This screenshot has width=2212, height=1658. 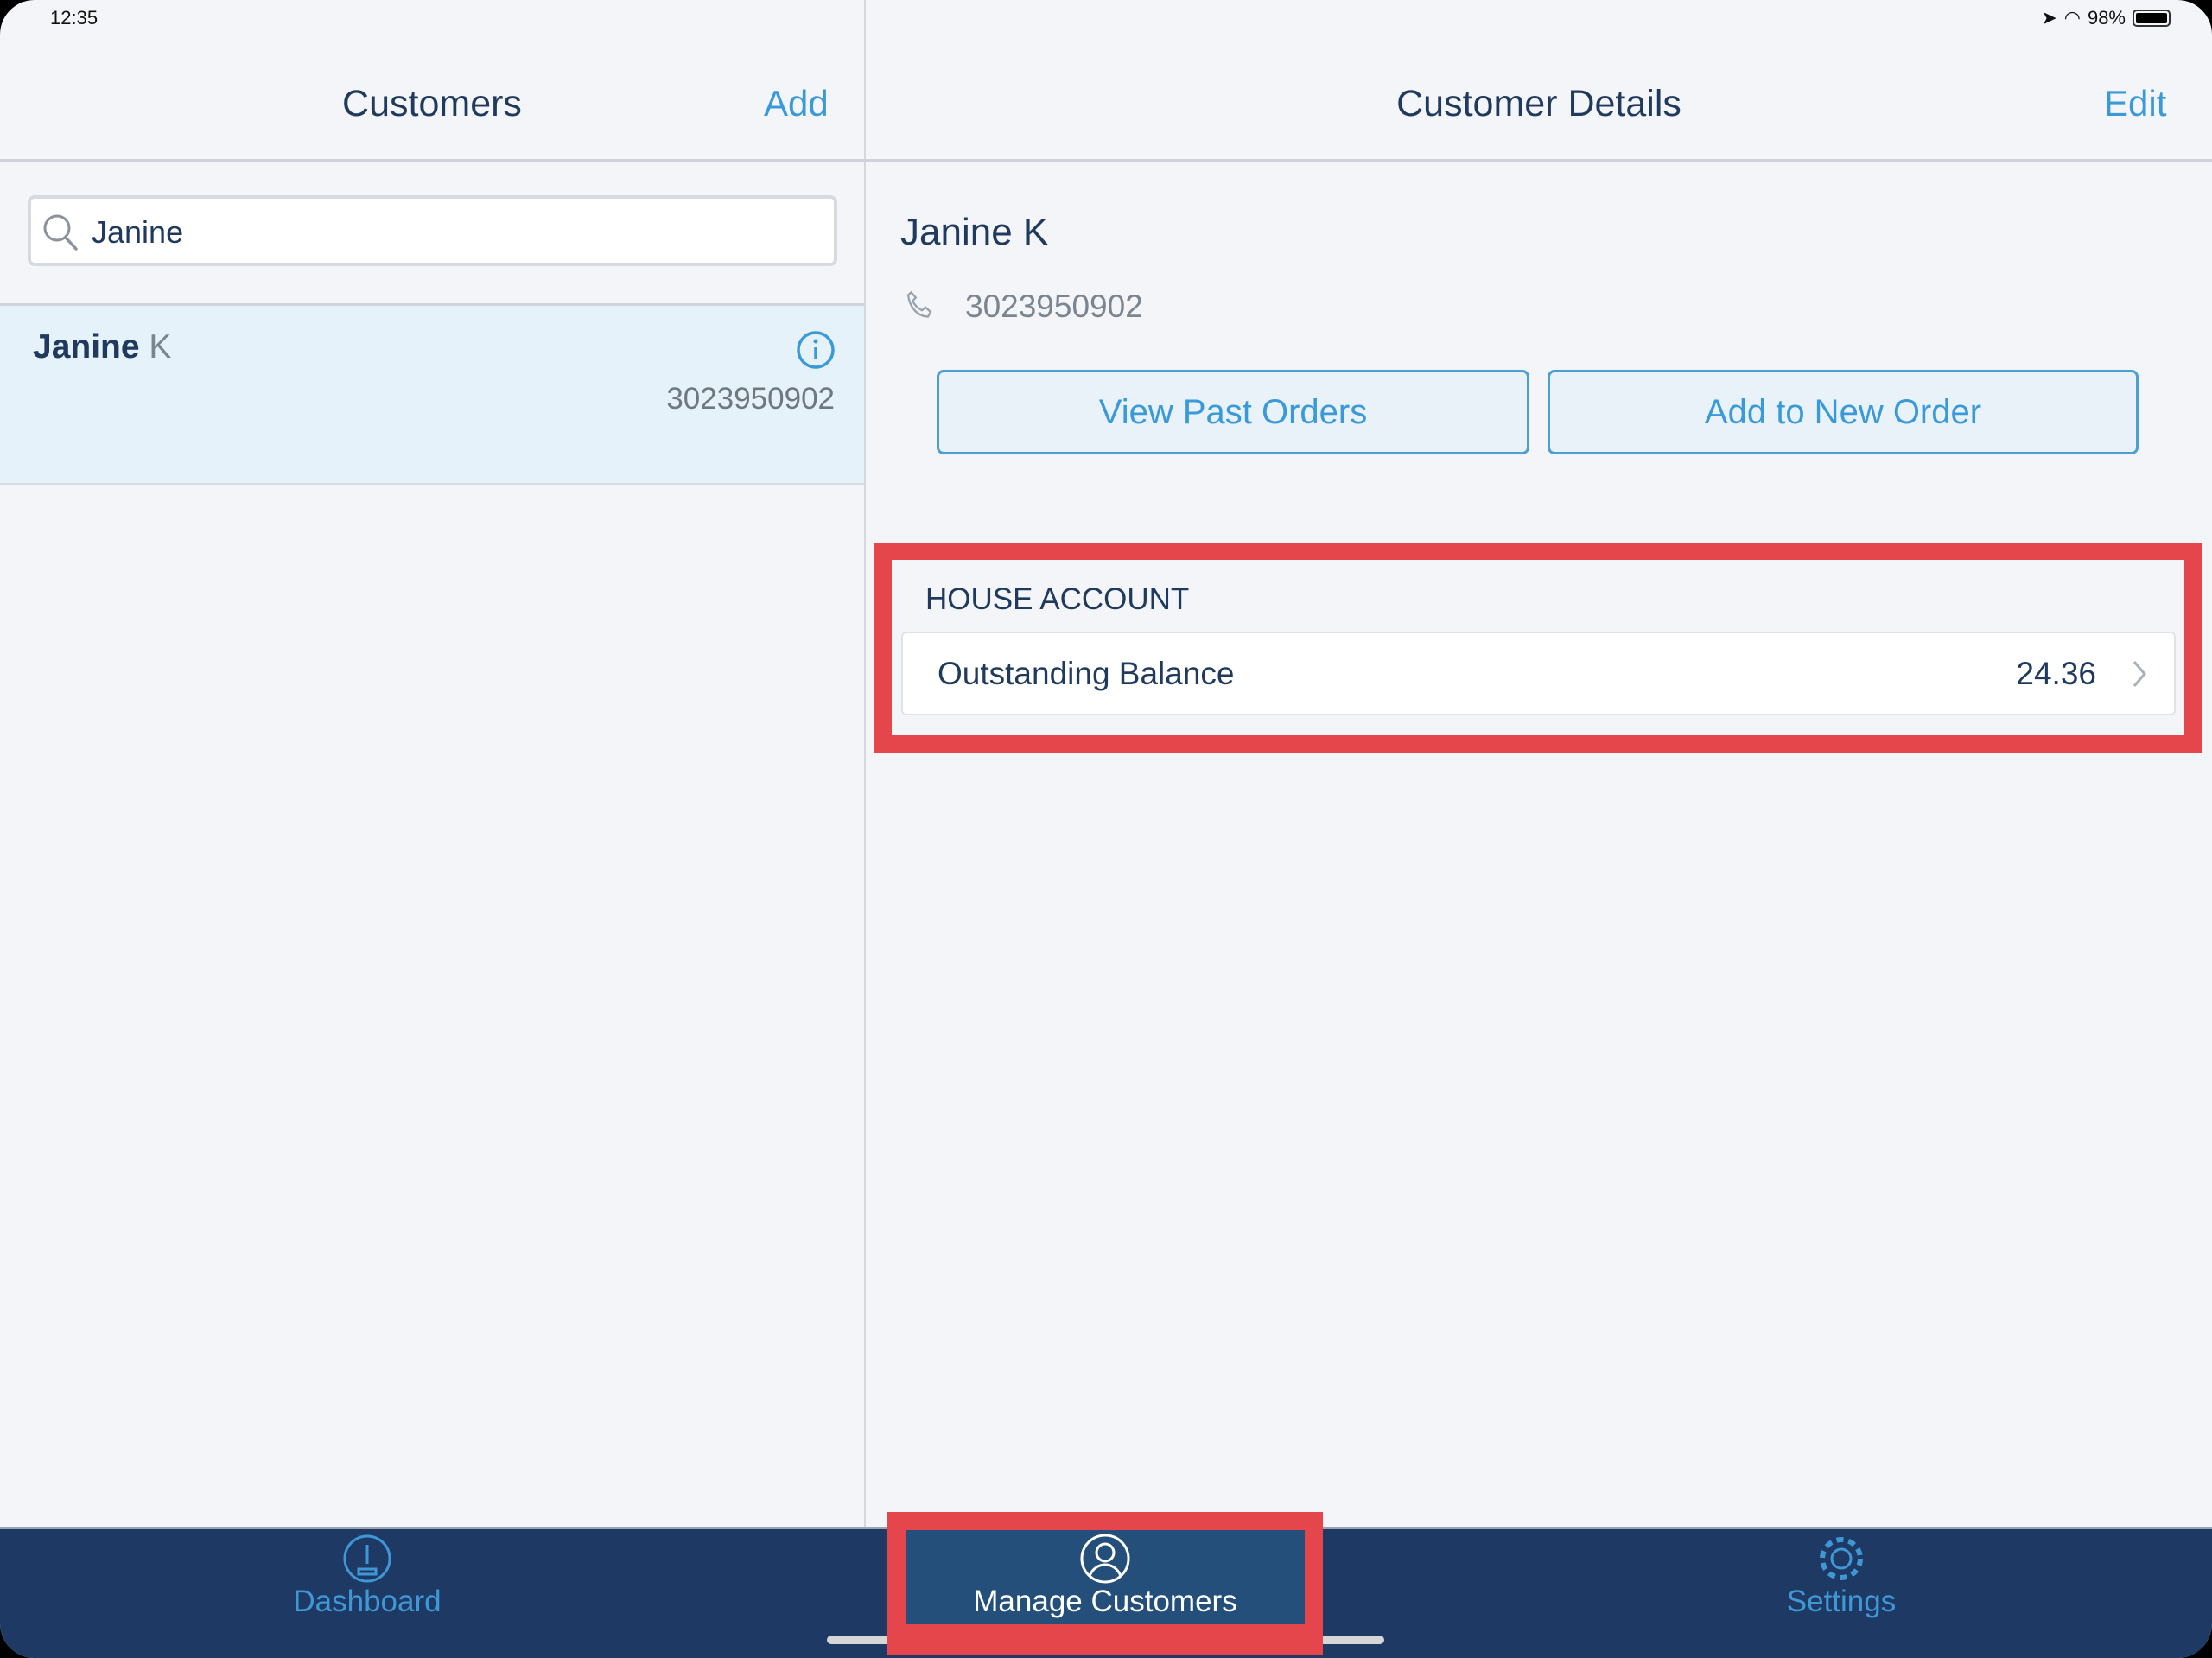 What do you see at coordinates (750, 399) in the screenshot?
I see `customer-phone: 3023950902` at bounding box center [750, 399].